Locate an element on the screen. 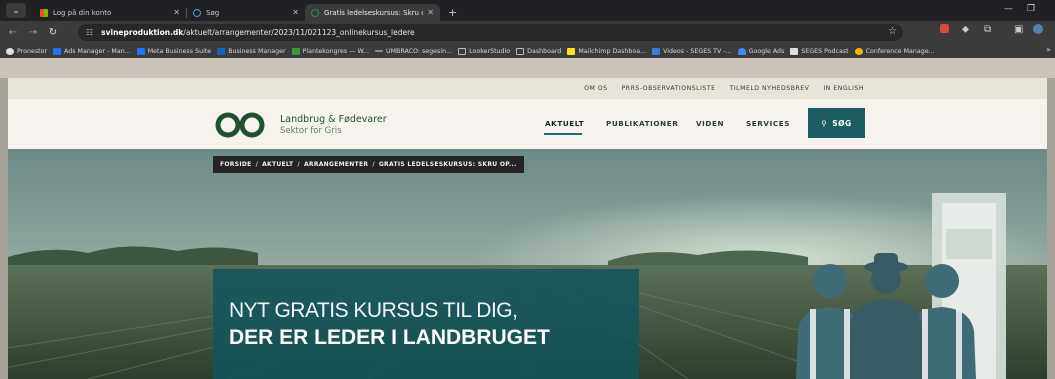 This screenshot has width=1055, height=379. extensions-puzzle-icon: ⧉ is located at coordinates (987, 29).